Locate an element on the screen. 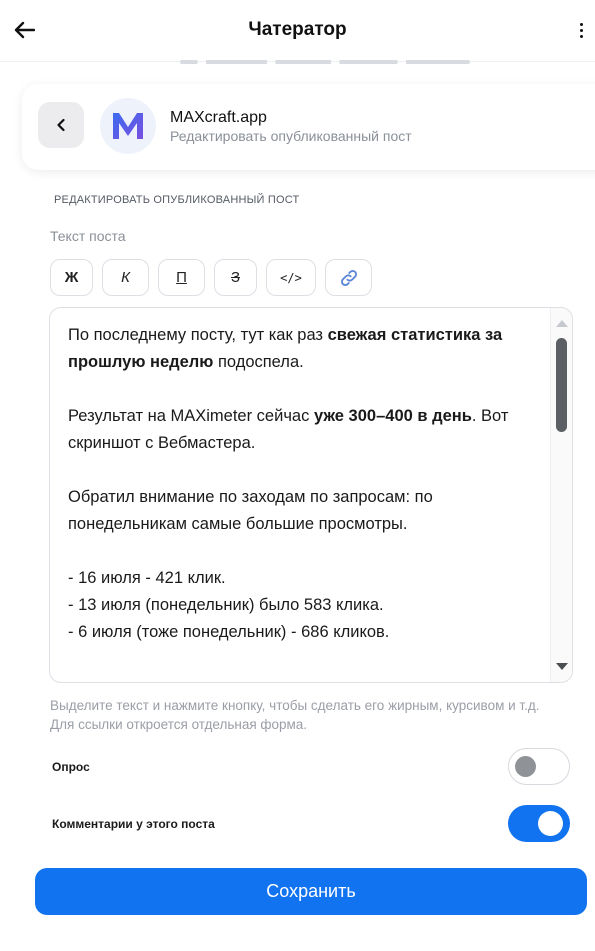 The image size is (595, 951). link-button is located at coordinates (348, 277).